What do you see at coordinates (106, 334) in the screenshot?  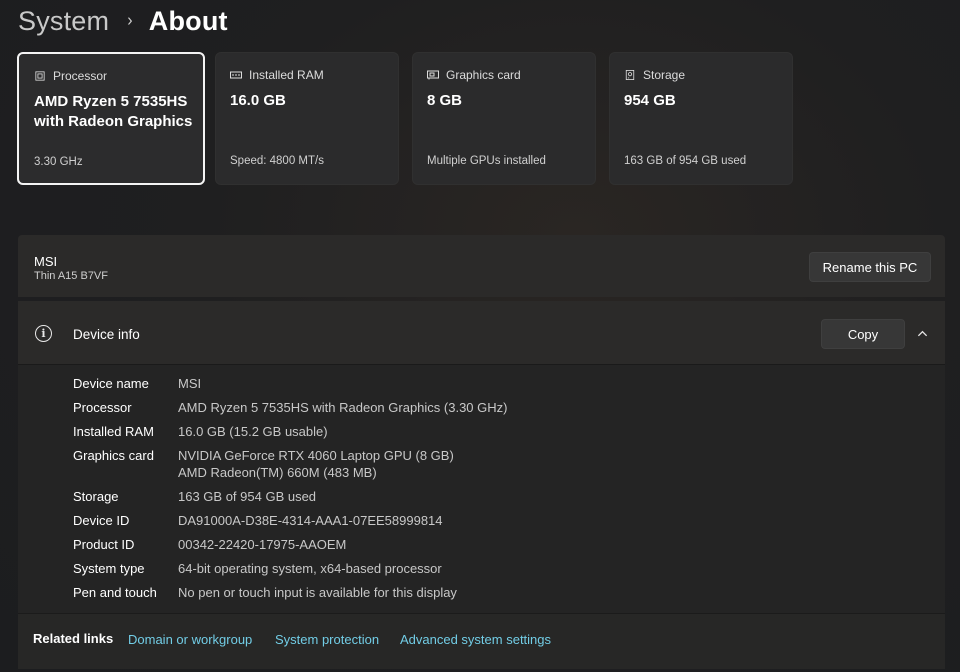 I see `device-info-title: Device info` at bounding box center [106, 334].